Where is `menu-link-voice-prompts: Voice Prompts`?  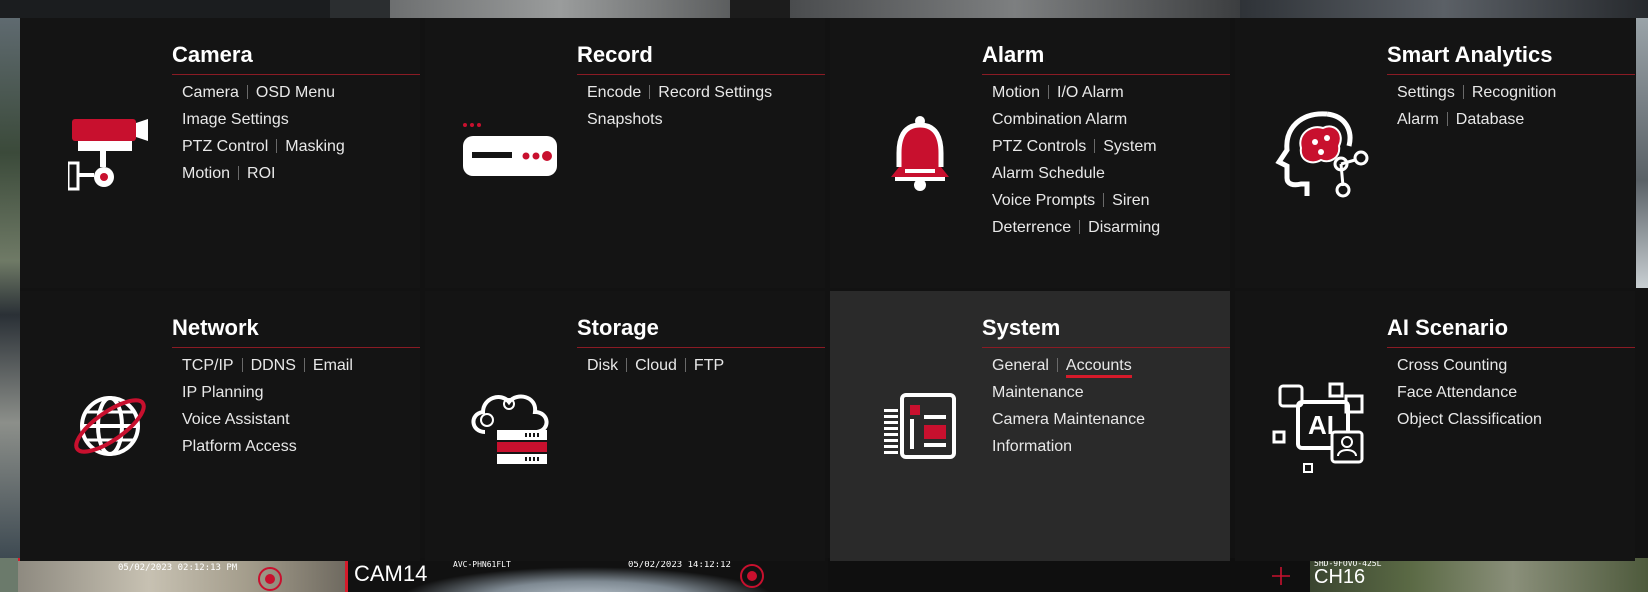 menu-link-voice-prompts: Voice Prompts is located at coordinates (1043, 200).